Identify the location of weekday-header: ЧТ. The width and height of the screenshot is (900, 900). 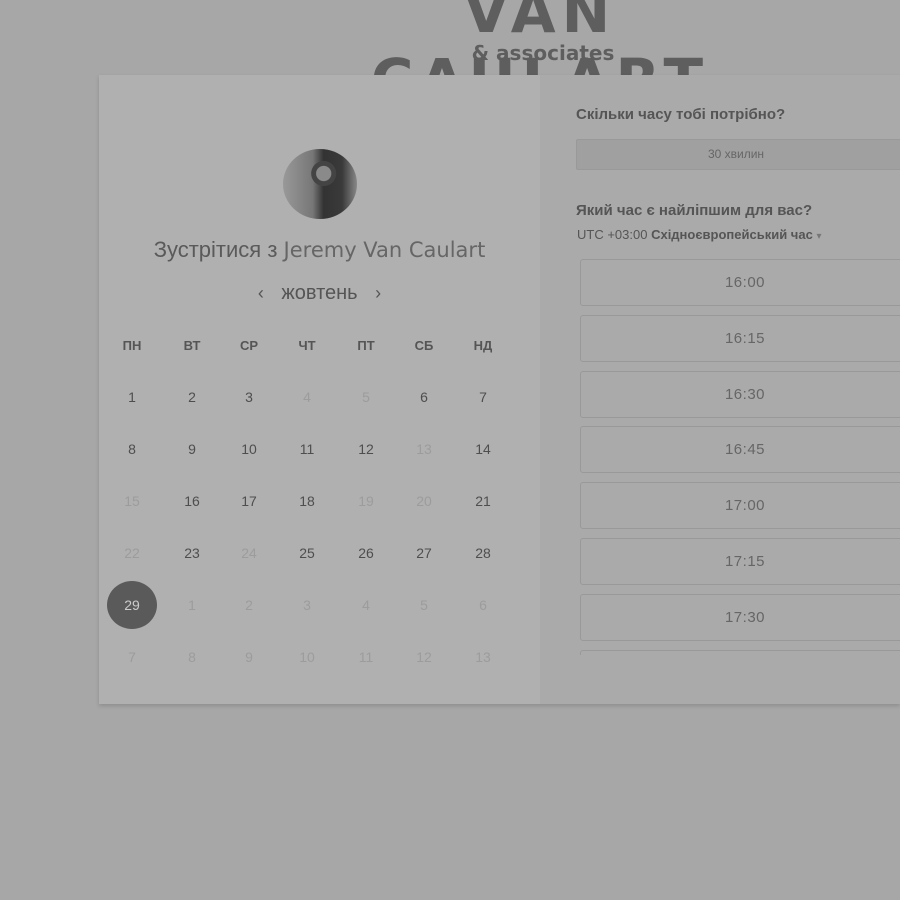
(307, 345).